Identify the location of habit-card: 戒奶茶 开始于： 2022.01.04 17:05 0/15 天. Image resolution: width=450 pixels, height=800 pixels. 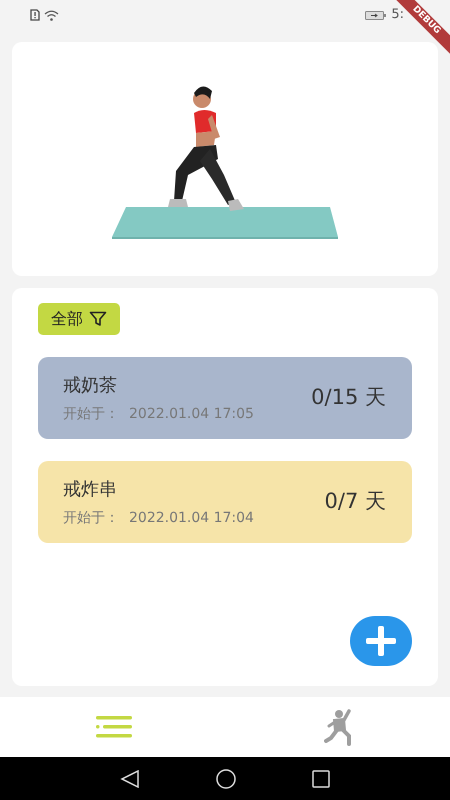
(225, 398).